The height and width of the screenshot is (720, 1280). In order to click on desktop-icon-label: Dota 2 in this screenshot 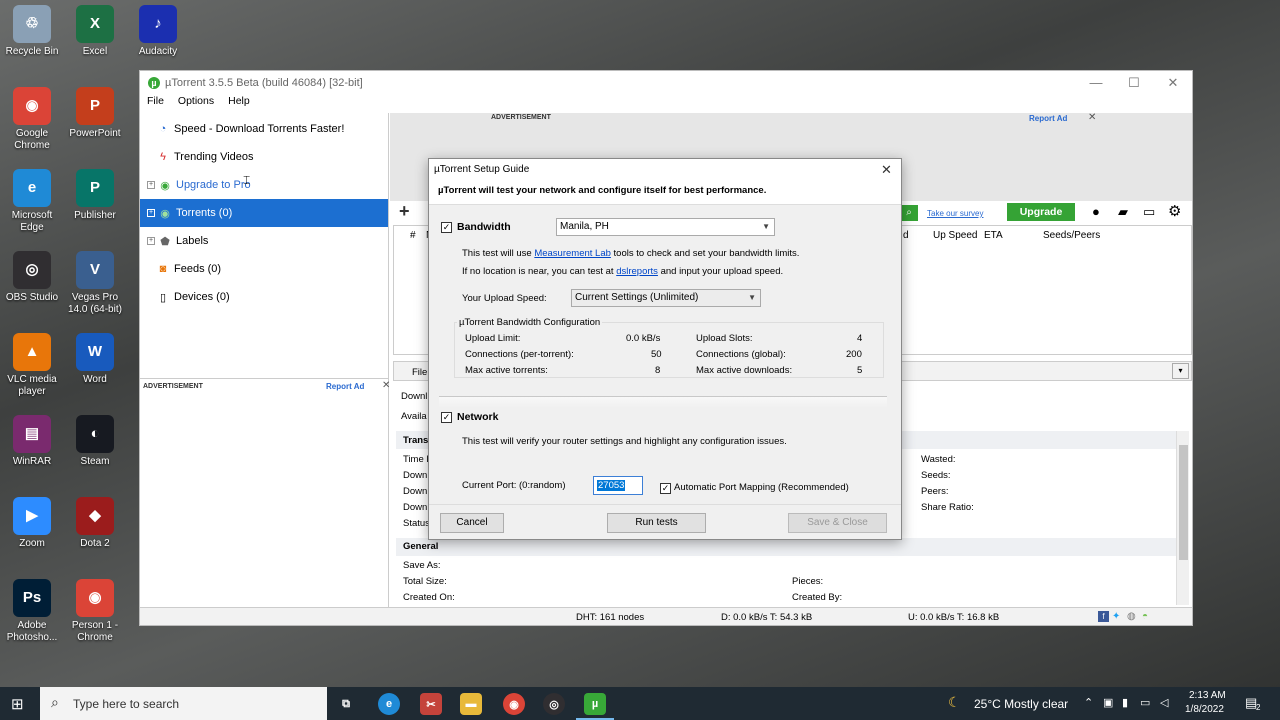, I will do `click(95, 543)`.